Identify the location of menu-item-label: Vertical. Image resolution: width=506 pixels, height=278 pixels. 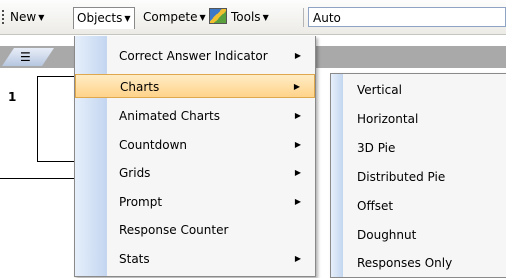
(379, 90).